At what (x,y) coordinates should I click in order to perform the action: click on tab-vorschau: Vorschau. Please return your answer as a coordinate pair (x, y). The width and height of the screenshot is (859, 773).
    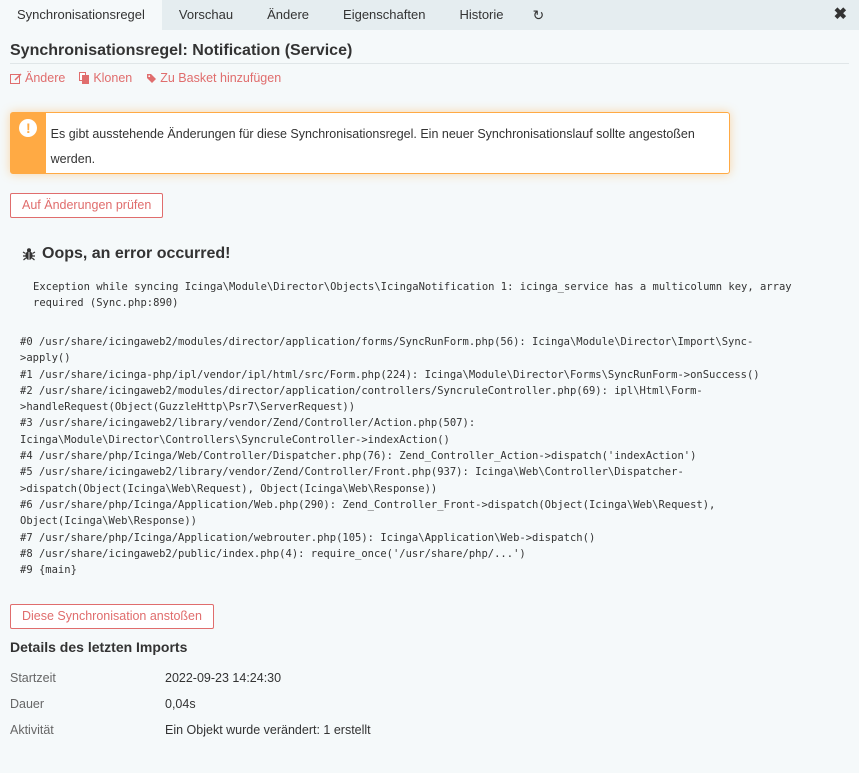
    Looking at the image, I should click on (206, 15).